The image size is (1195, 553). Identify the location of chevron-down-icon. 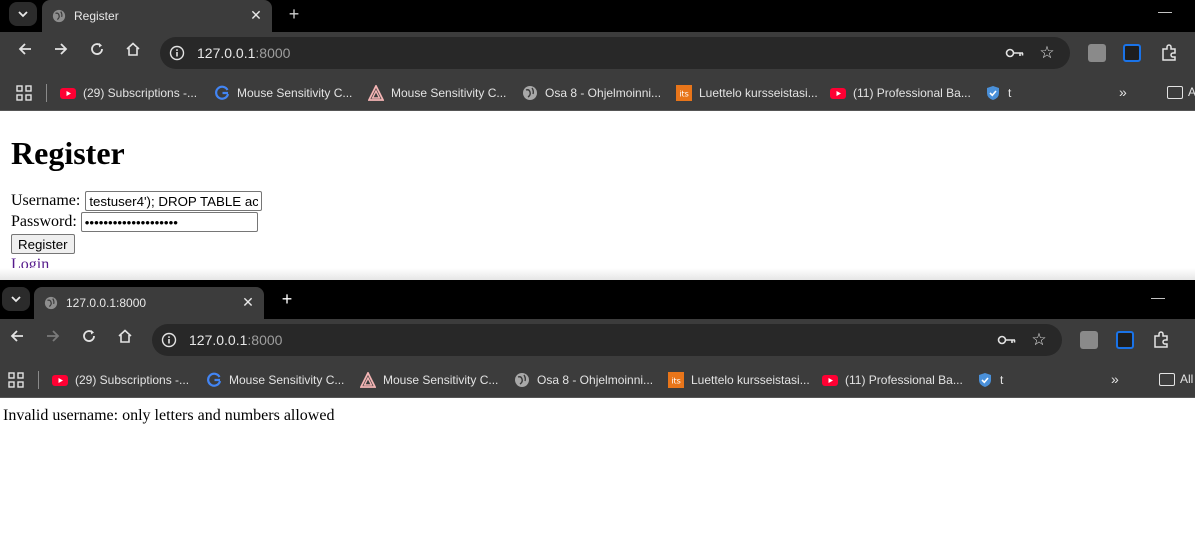
(16, 298).